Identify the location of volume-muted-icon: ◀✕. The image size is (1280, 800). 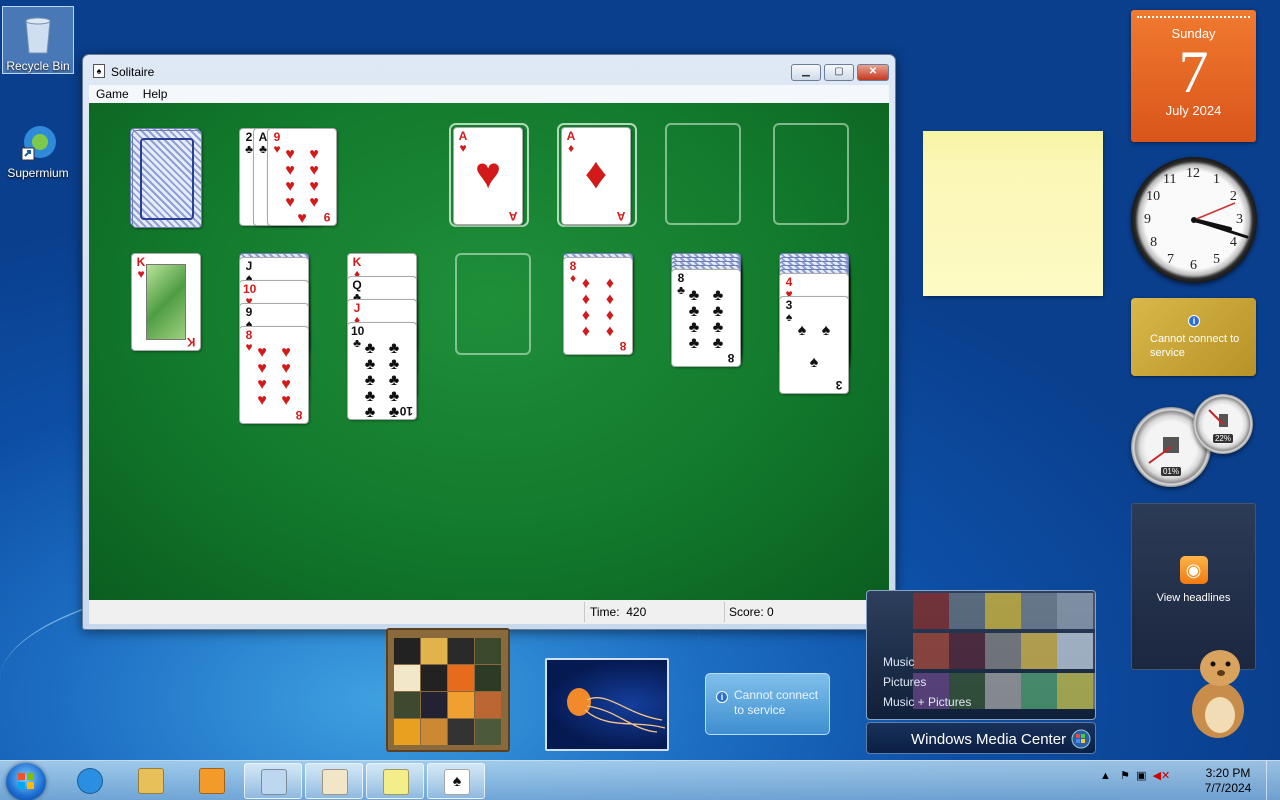
(1162, 776).